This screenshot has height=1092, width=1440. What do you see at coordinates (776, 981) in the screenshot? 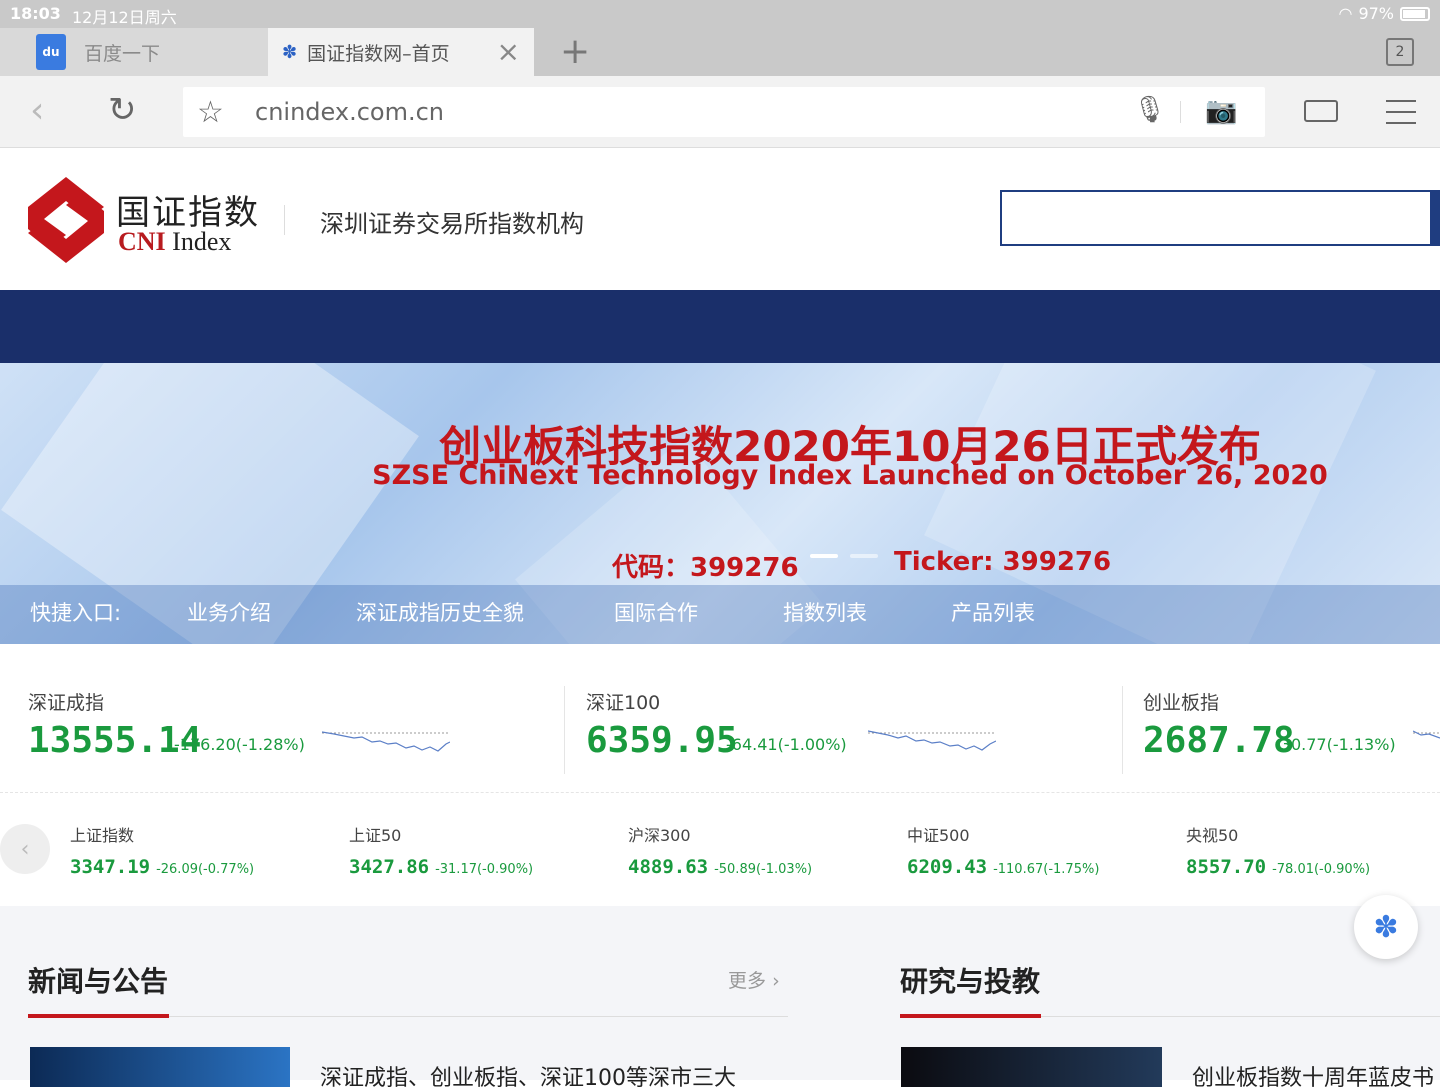
I see `chevron-right-icon: ›` at bounding box center [776, 981].